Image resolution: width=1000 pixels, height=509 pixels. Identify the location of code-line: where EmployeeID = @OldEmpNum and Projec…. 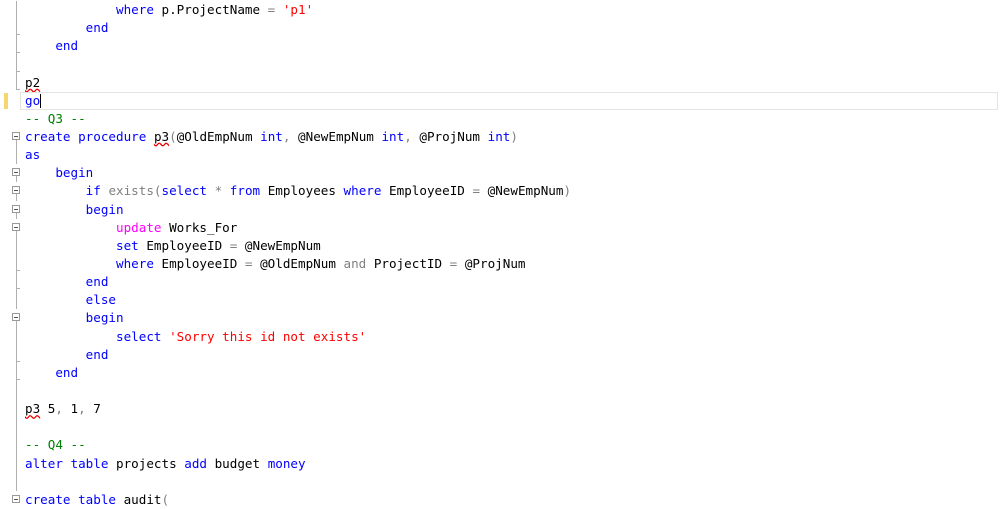
(500, 264).